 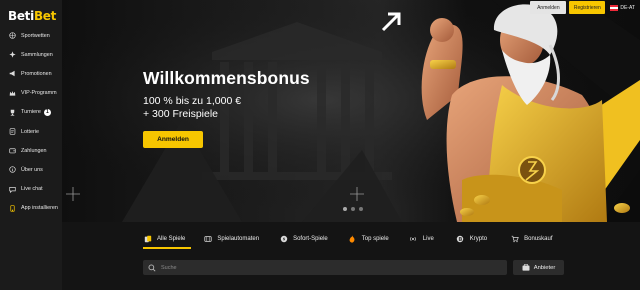 I want to click on sidebar-item-label: App installieren, so click(x=39, y=208).